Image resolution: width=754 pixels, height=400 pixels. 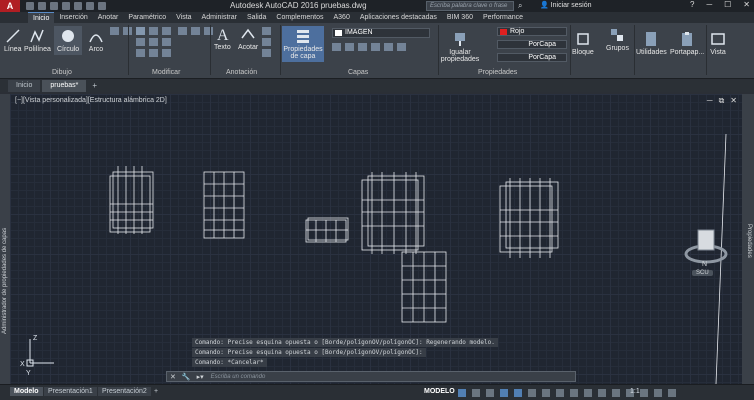 I want to click on grid-icon, so click(x=462, y=393).